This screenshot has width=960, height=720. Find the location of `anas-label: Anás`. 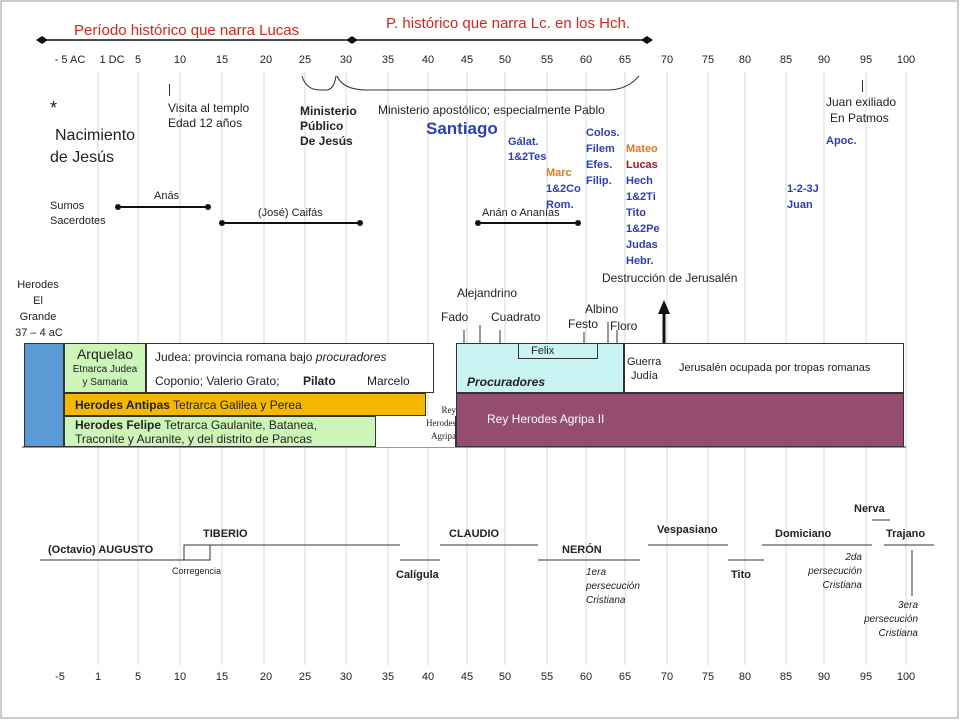

anas-label: Anás is located at coordinates (167, 196).